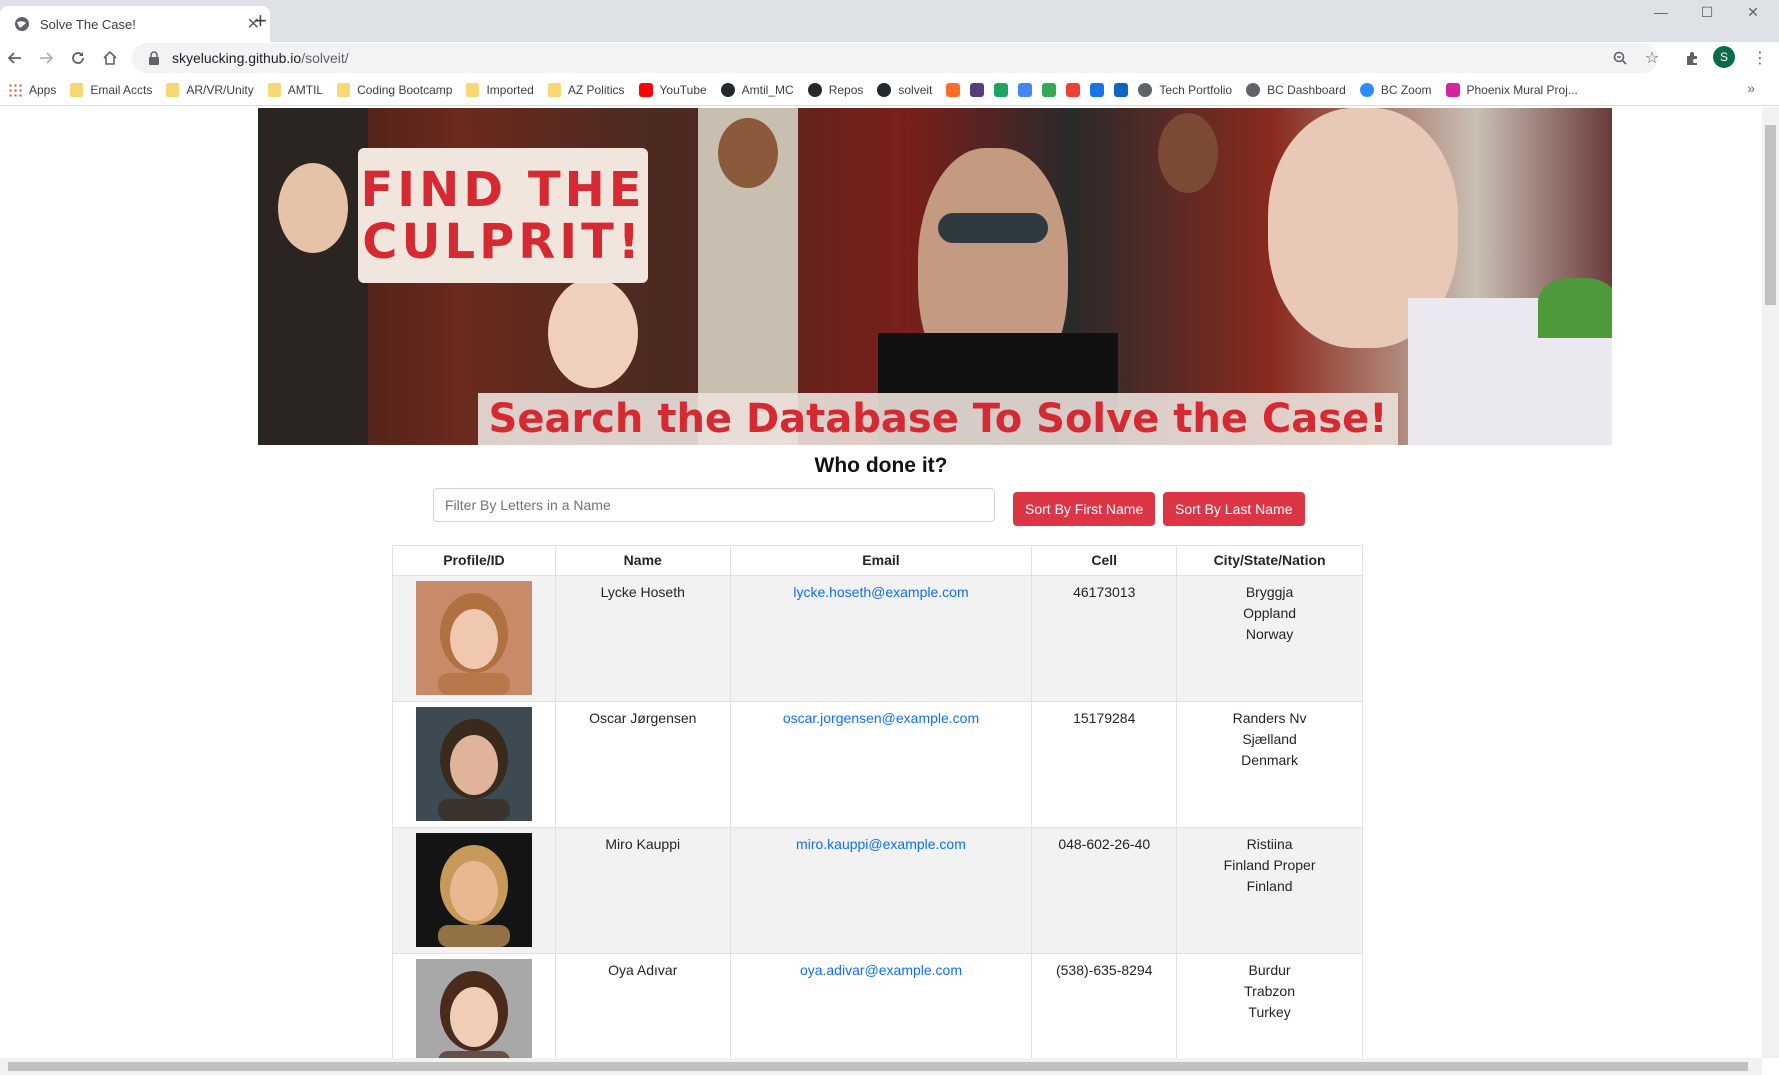 The width and height of the screenshot is (1779, 1075). Describe the element at coordinates (1269, 764) in the screenshot. I see `location-cell: Randers Nv Sjælland Denmark` at that location.